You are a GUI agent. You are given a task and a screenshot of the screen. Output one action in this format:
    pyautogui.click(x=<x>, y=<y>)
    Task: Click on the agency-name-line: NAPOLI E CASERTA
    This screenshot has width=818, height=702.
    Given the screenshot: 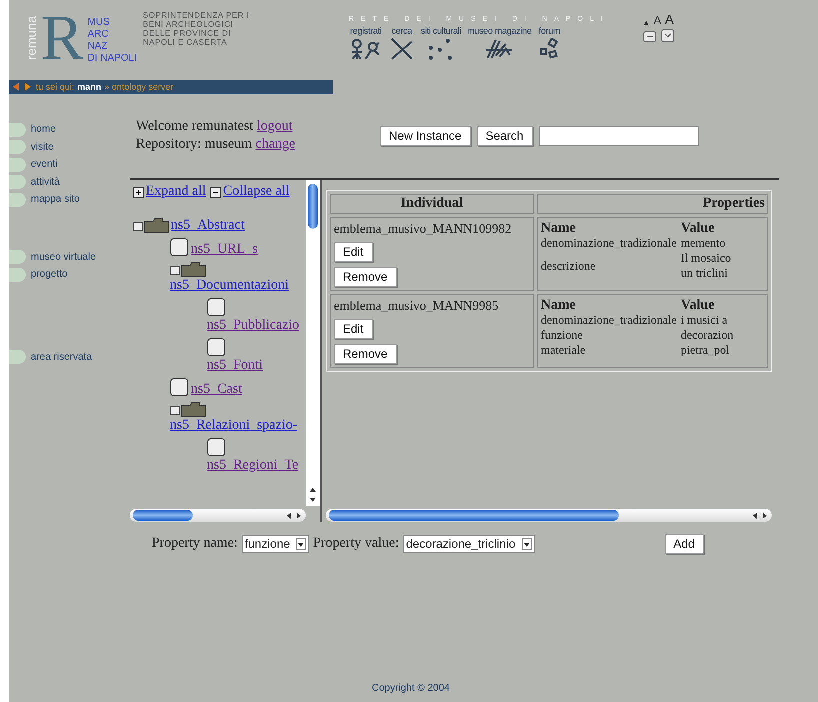 What is the action you would take?
    pyautogui.click(x=185, y=42)
    